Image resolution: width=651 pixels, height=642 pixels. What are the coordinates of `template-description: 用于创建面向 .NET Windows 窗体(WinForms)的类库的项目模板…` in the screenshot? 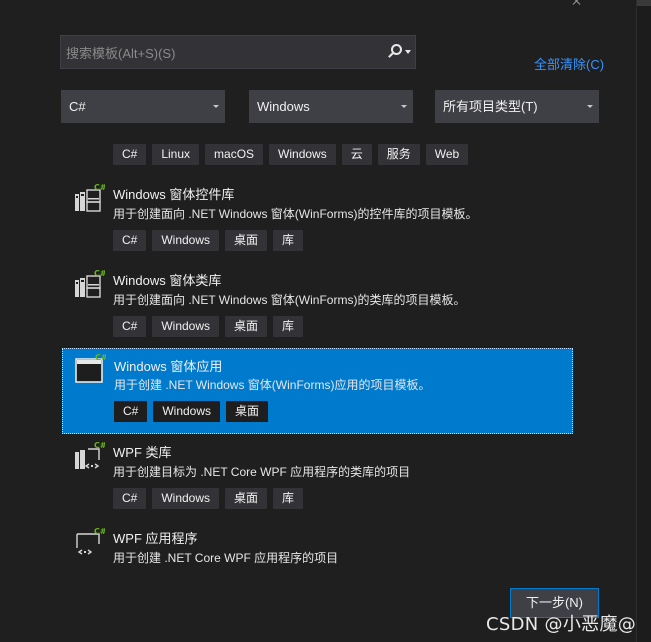 It's located at (289, 300).